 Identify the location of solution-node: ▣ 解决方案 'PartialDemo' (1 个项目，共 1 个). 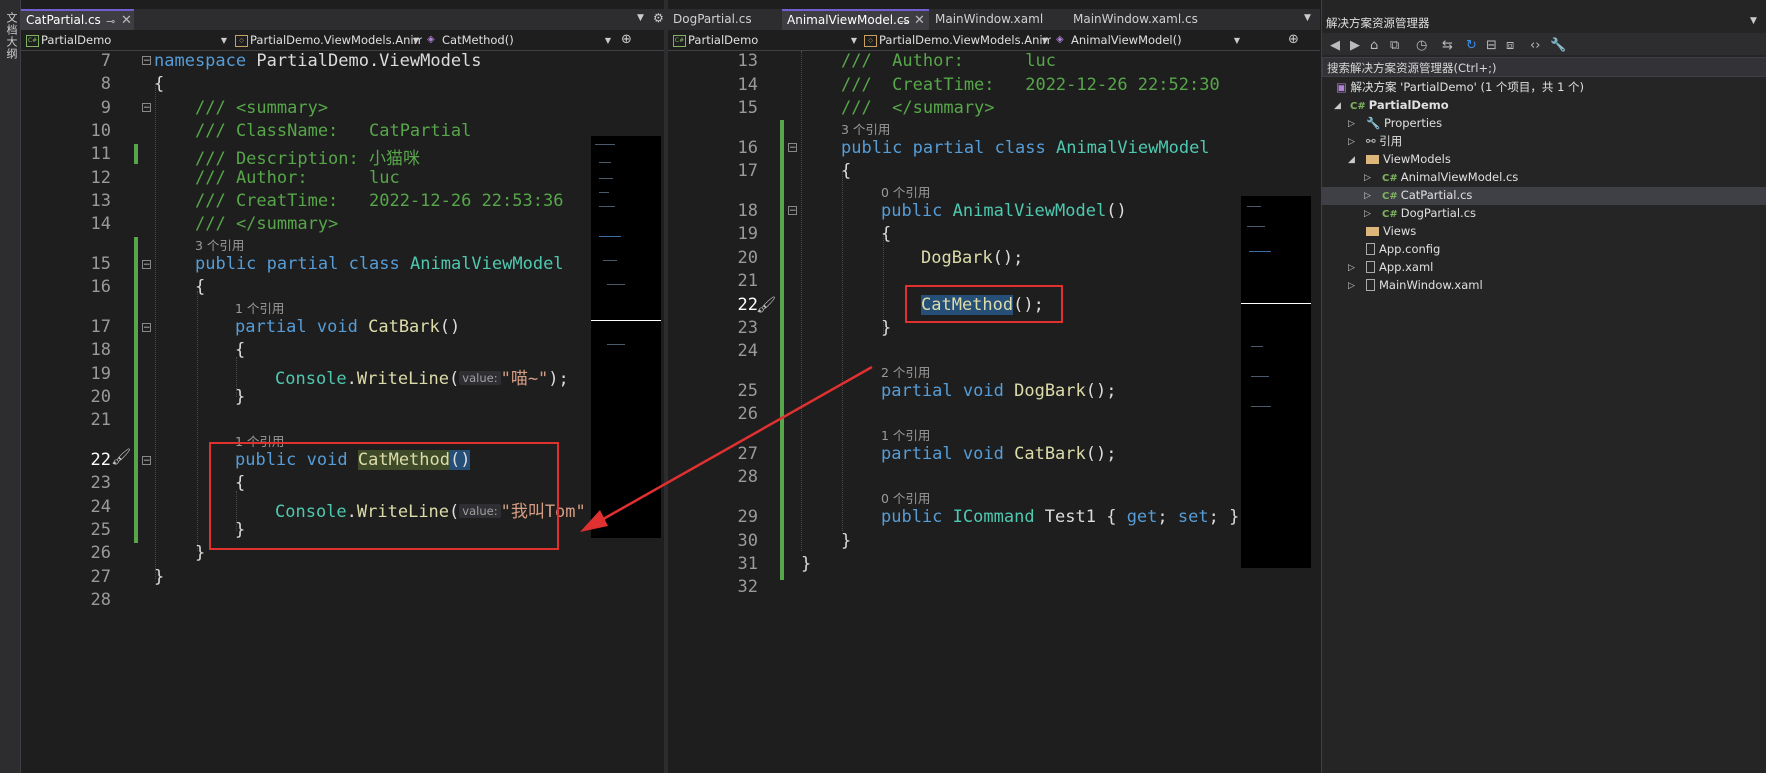
(1460, 87).